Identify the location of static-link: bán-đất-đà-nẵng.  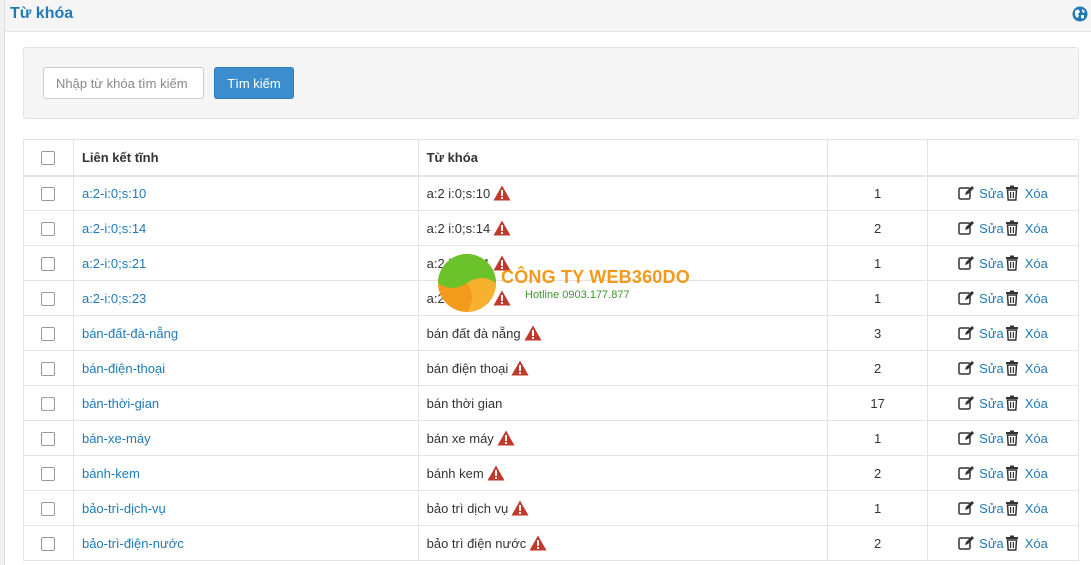
(130, 333).